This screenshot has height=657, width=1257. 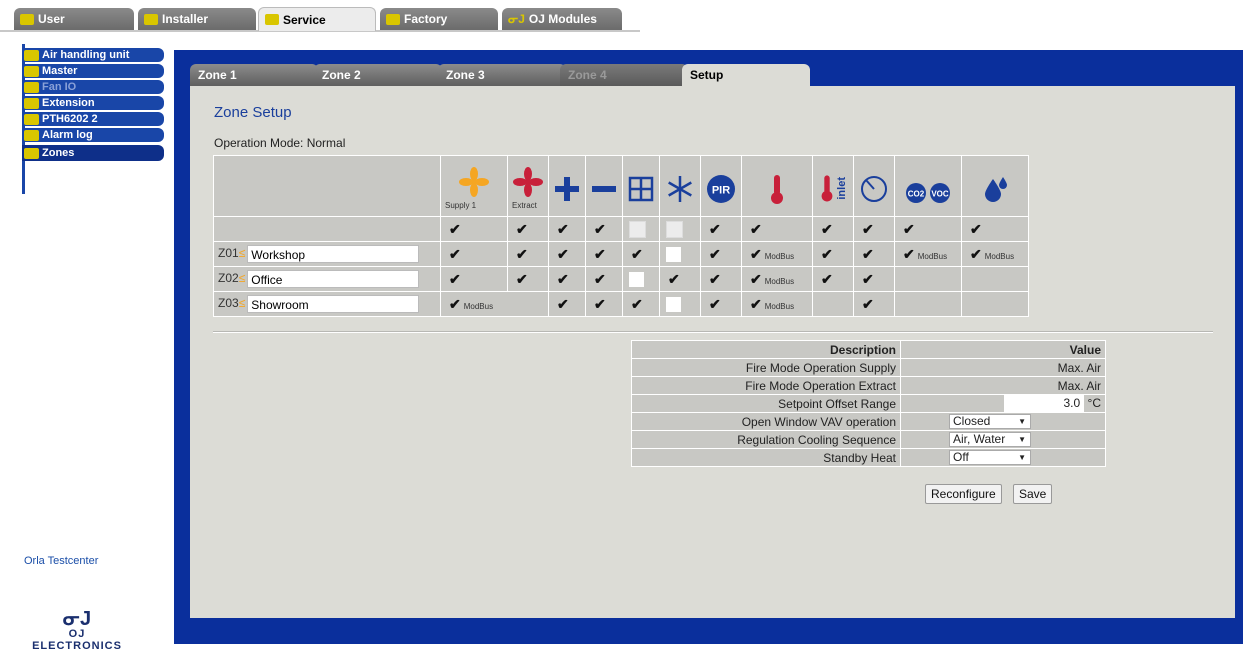 I want to click on voc-text: VOC, so click(x=940, y=194).